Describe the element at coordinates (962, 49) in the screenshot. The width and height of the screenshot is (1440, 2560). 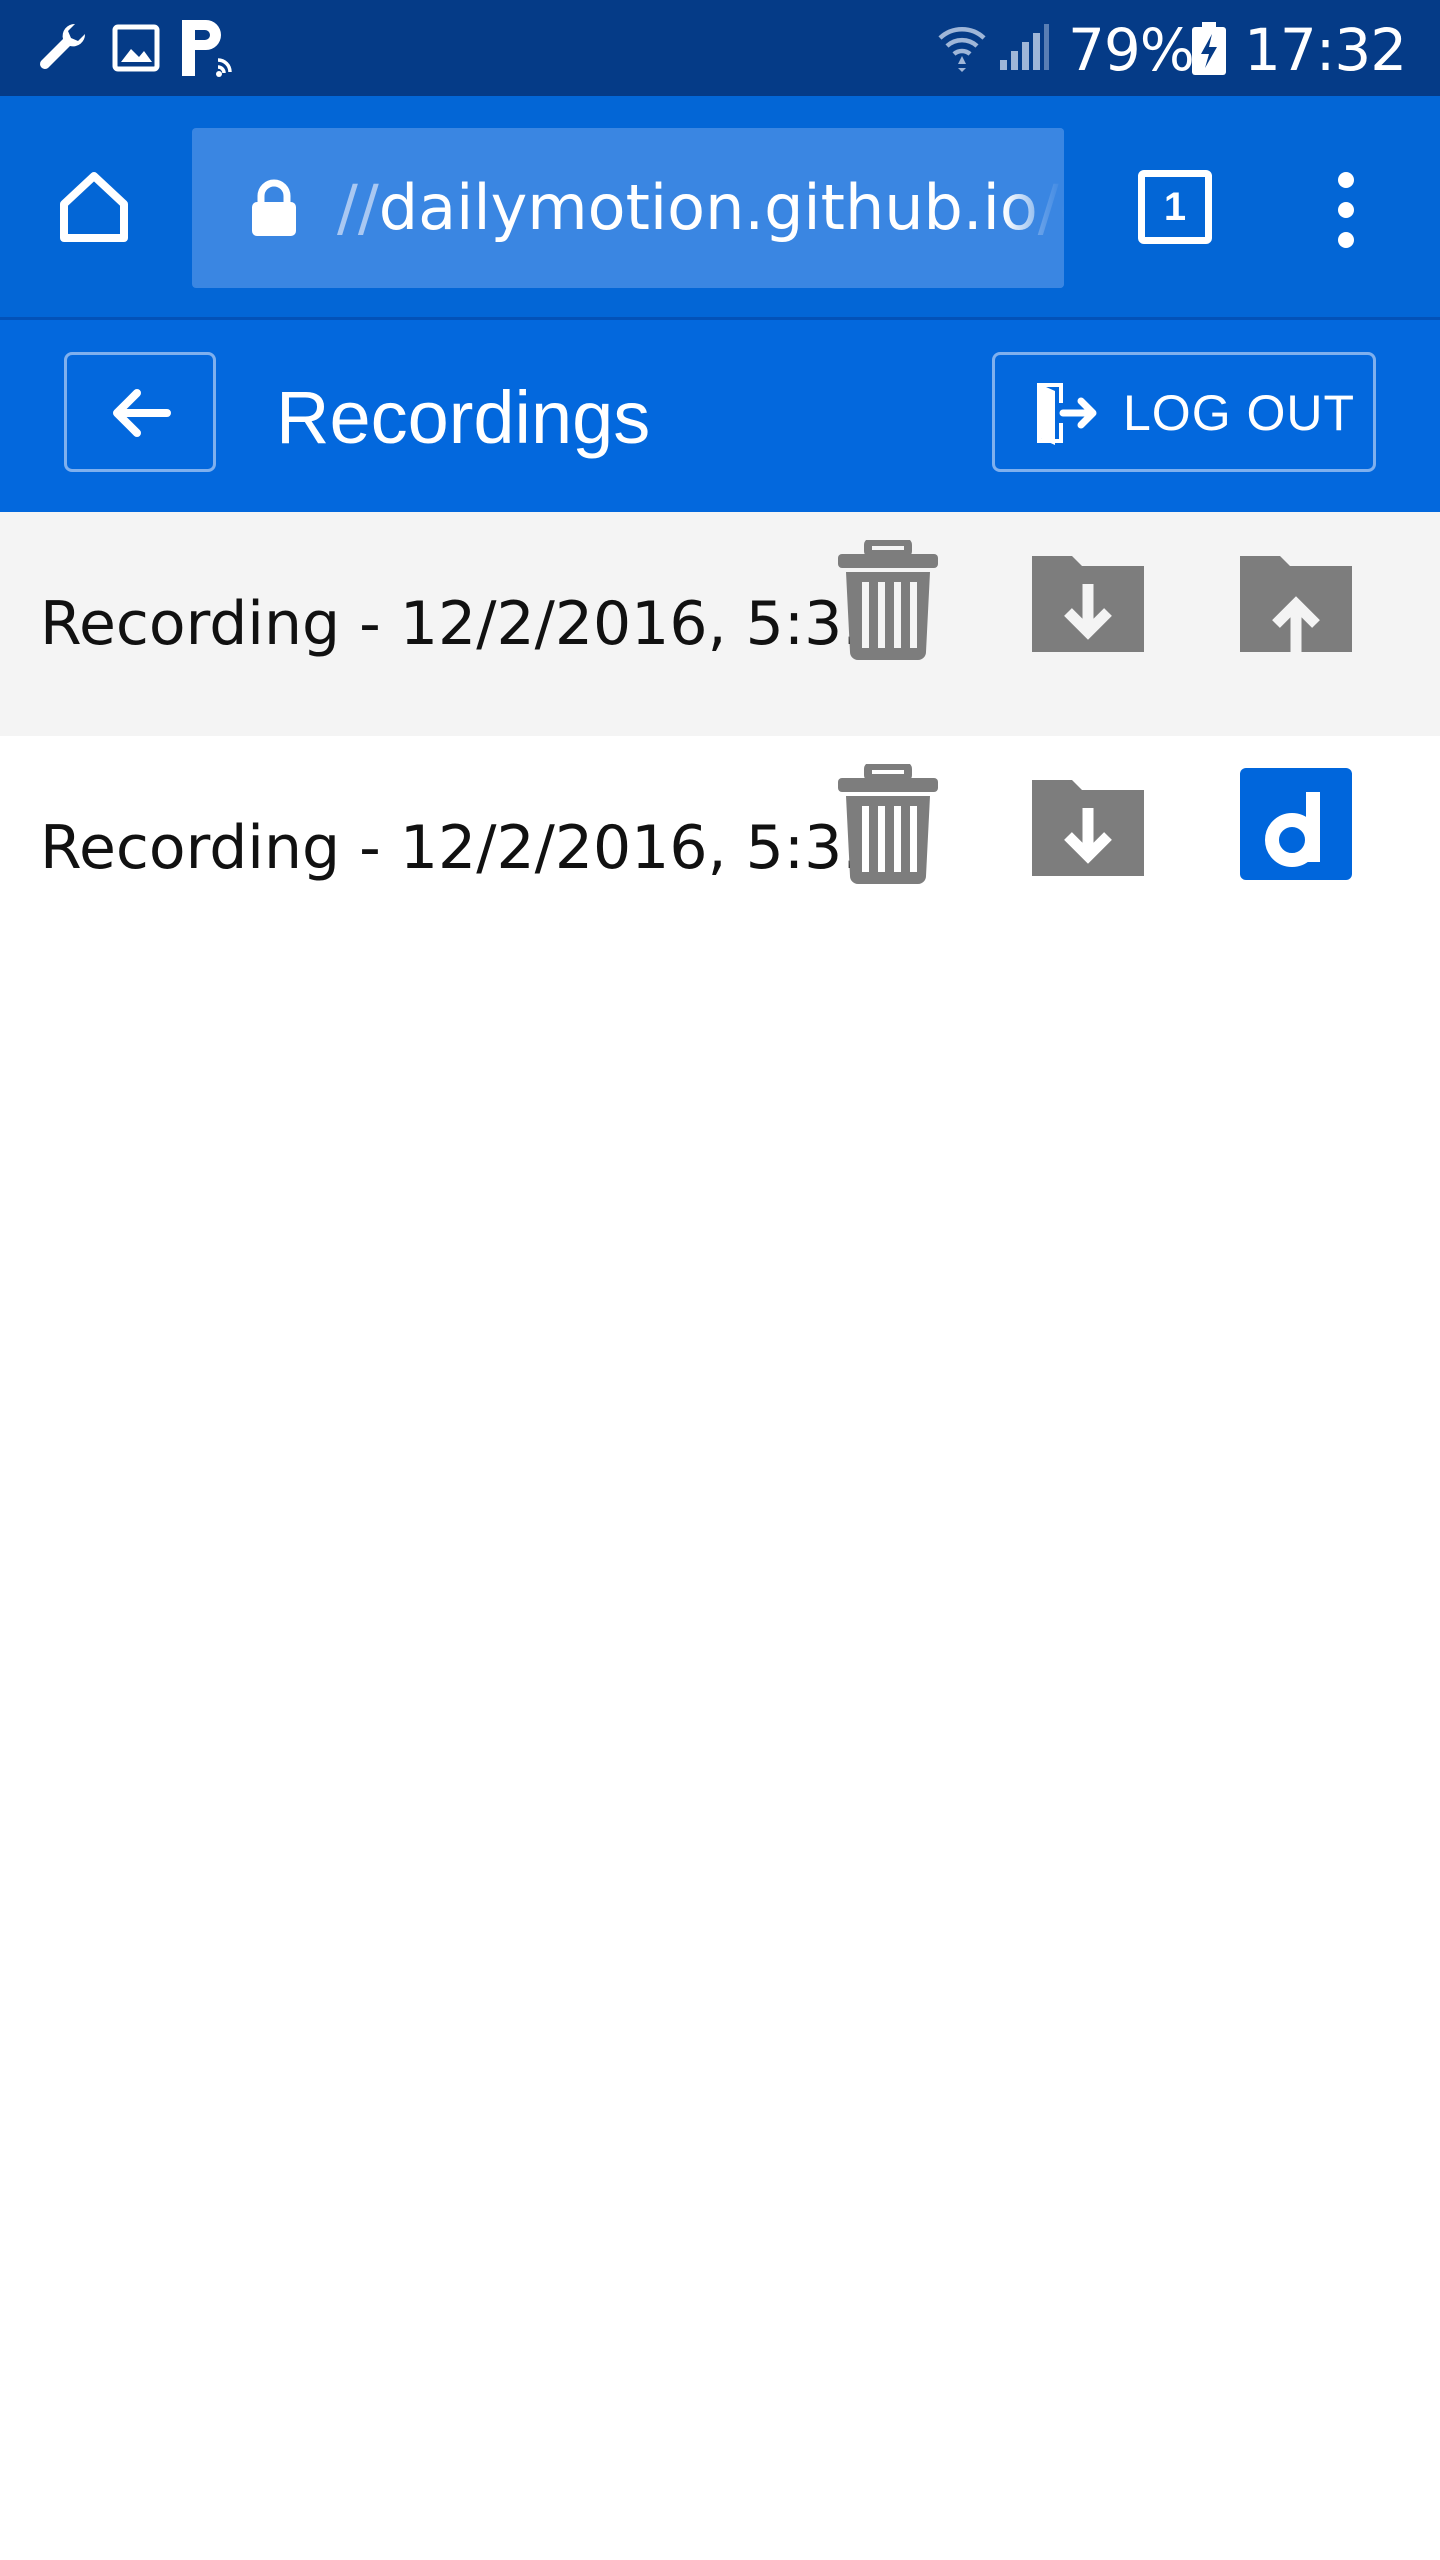
I see `wifi-icon` at that location.